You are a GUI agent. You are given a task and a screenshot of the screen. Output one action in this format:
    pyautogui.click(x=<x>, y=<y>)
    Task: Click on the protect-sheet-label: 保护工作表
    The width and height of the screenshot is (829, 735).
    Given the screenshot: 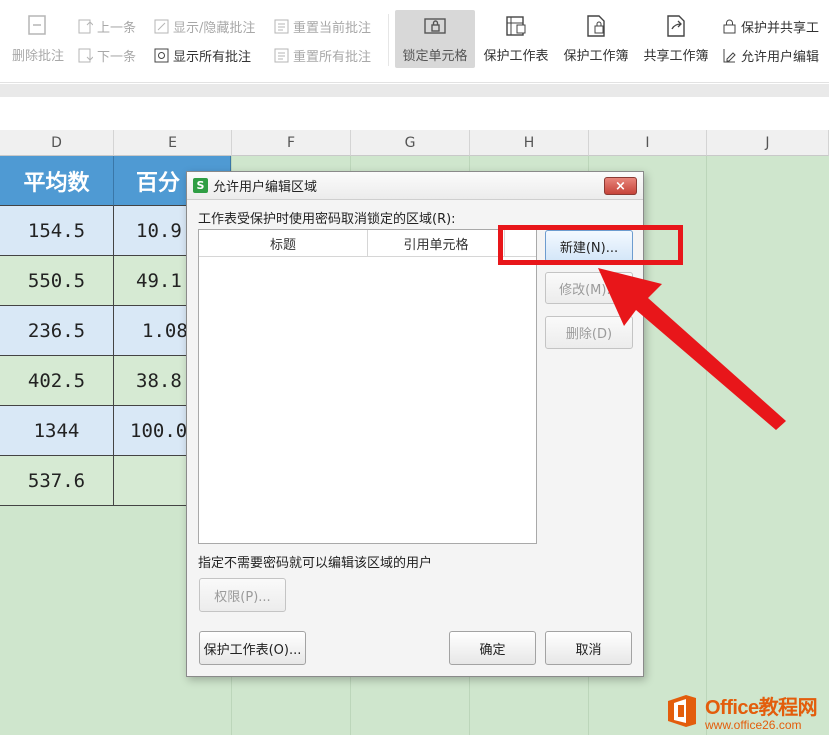 What is the action you would take?
    pyautogui.click(x=516, y=56)
    